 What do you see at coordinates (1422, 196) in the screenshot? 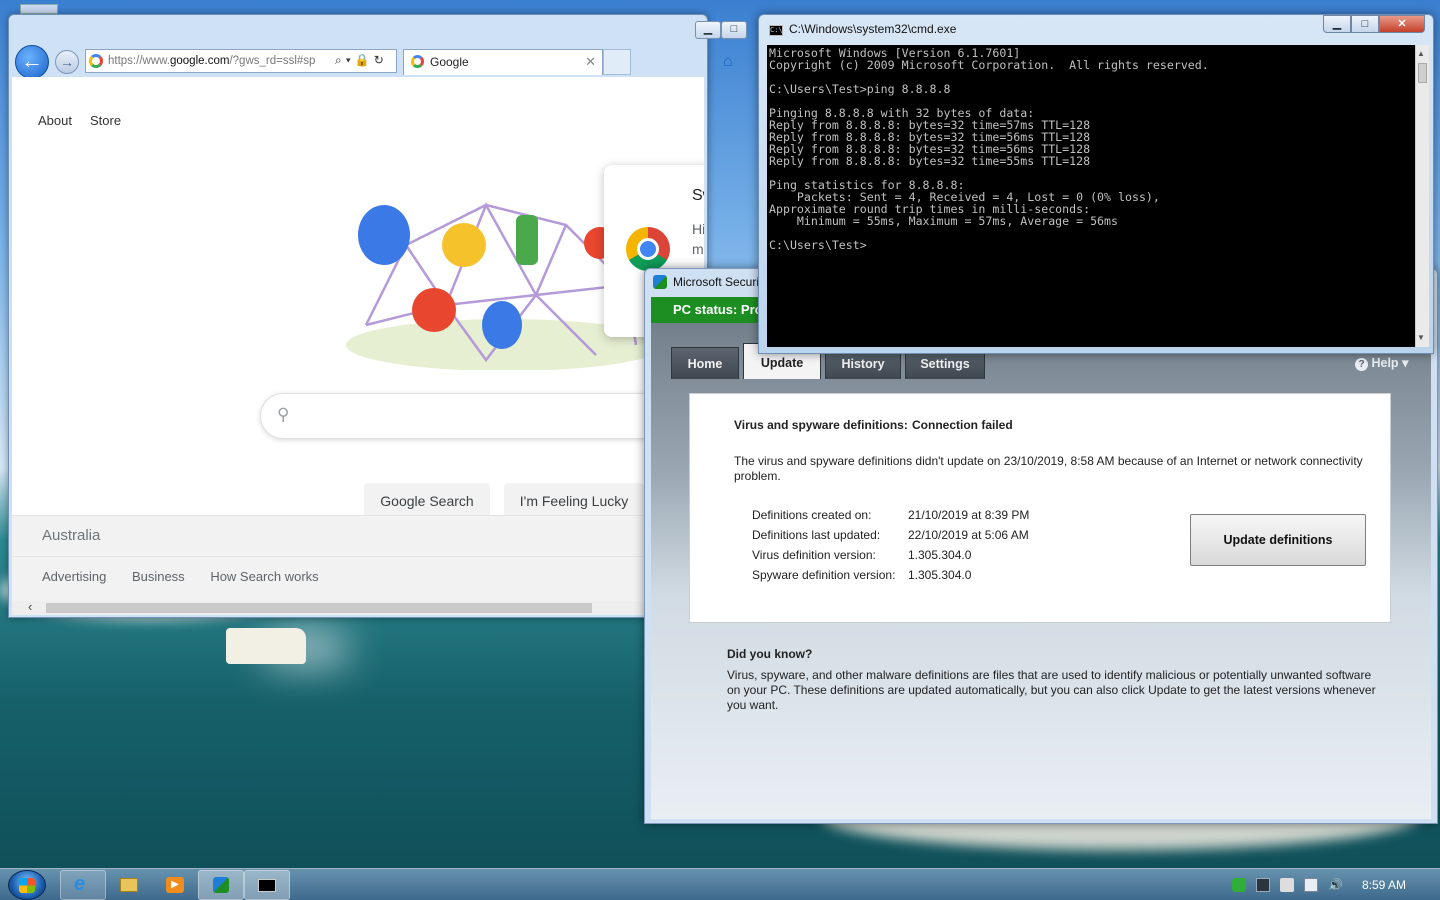
I see `cmd-vertical-scrollbar: ▲ ▼` at bounding box center [1422, 196].